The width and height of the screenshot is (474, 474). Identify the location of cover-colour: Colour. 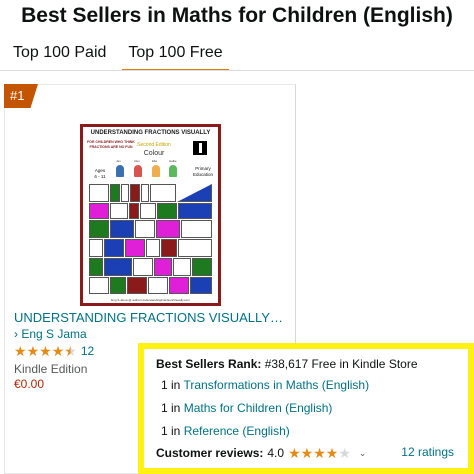
(154, 153).